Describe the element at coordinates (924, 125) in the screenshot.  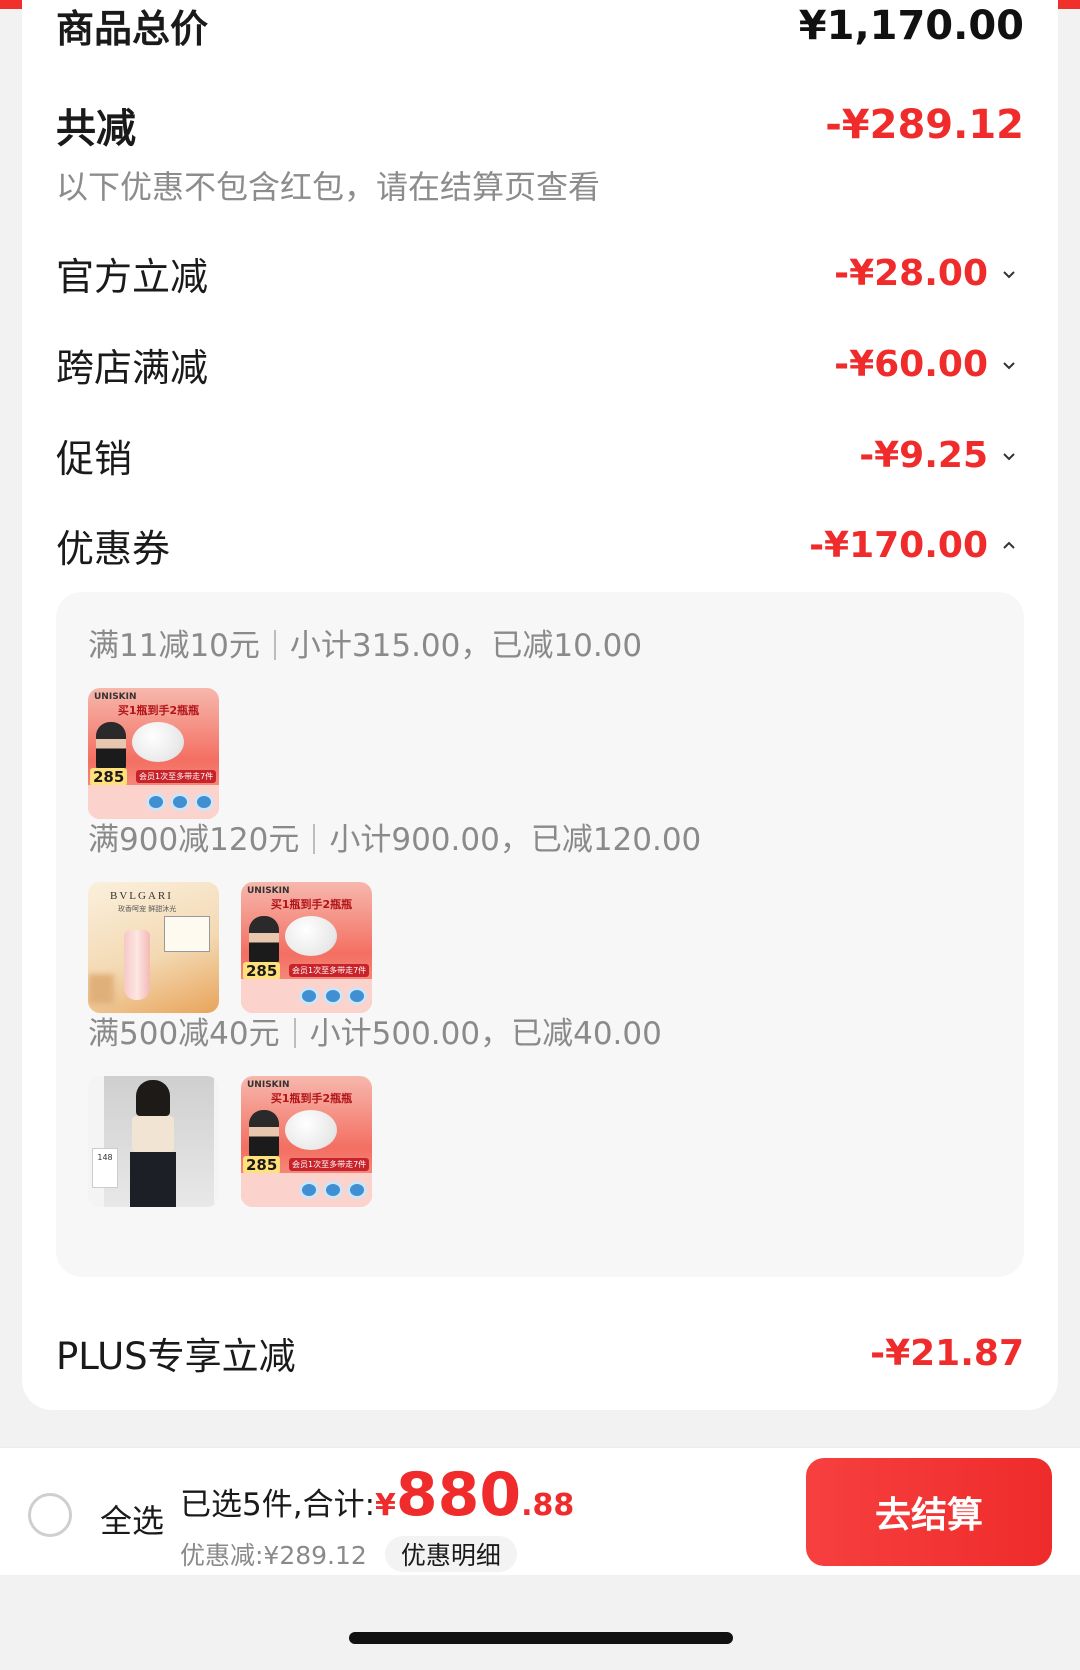
I see `total-reduction-value: -¥289.12` at that location.